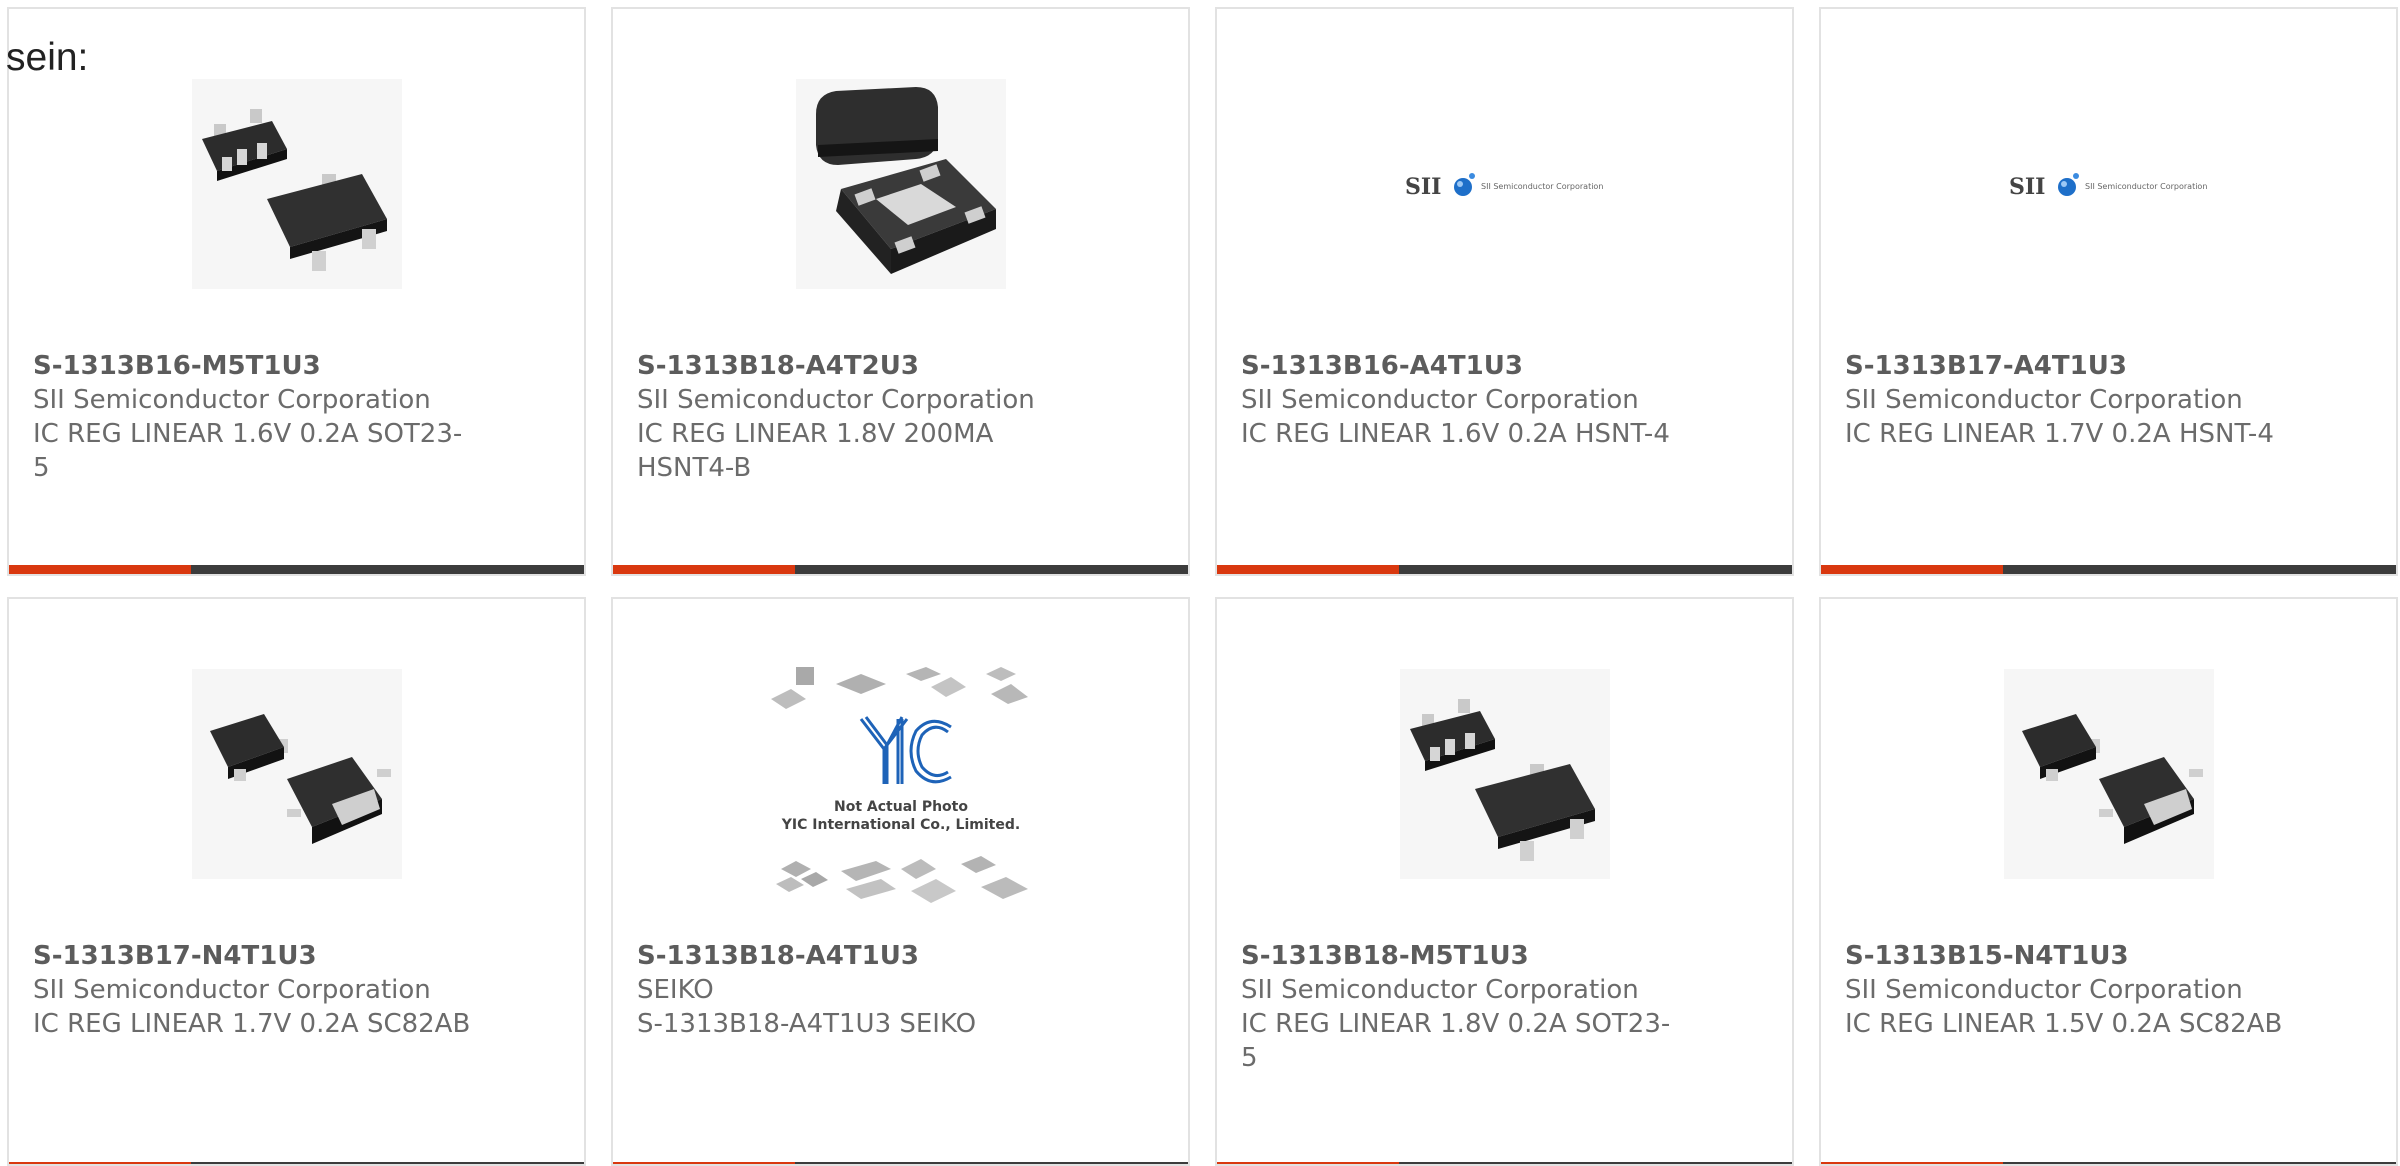 The width and height of the screenshot is (2400, 1166). I want to click on part-number: S-1313B18-M5T1U3, so click(1461, 956).